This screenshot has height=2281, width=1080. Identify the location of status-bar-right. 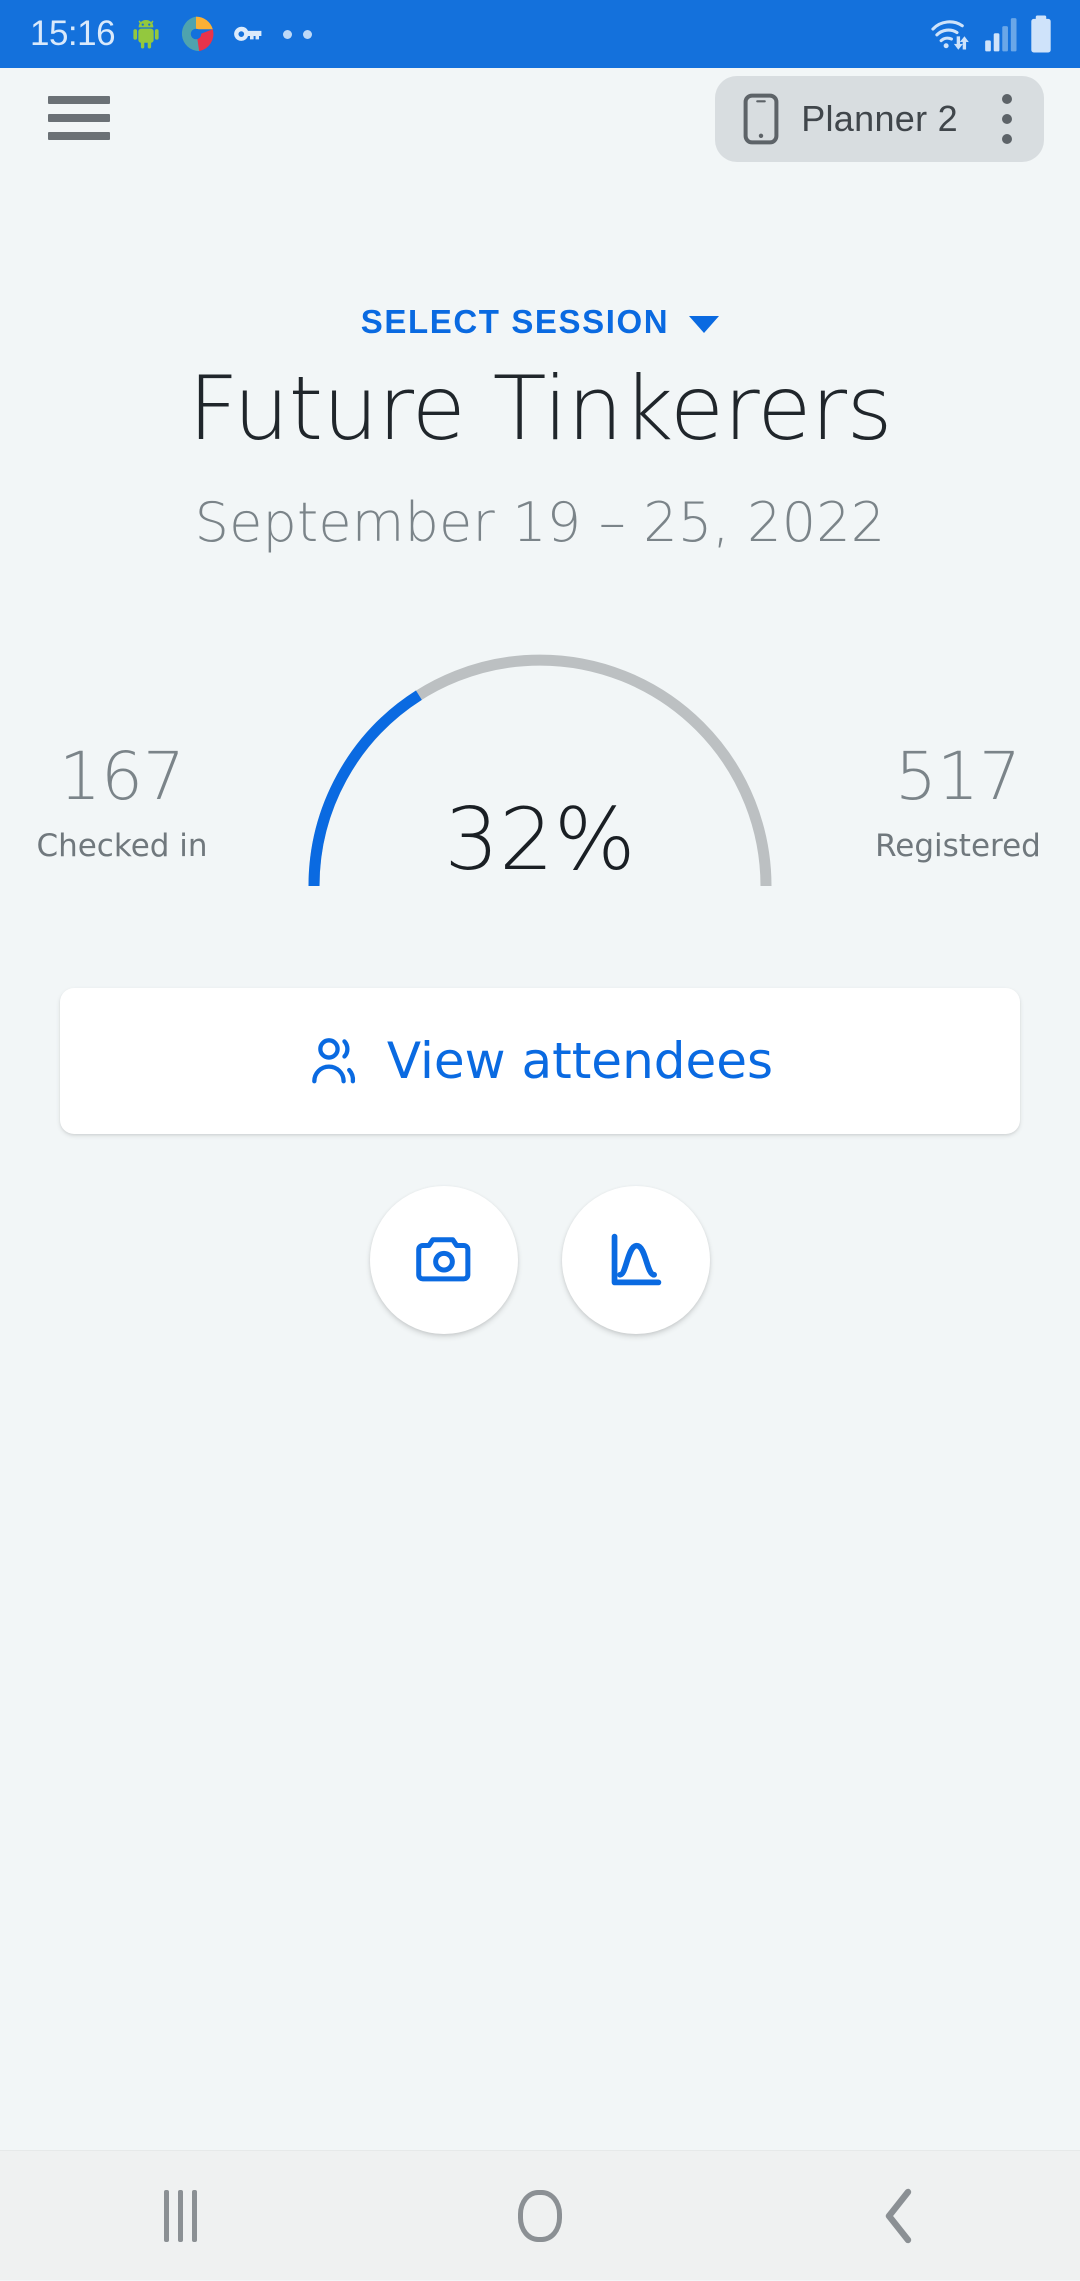
(992, 34).